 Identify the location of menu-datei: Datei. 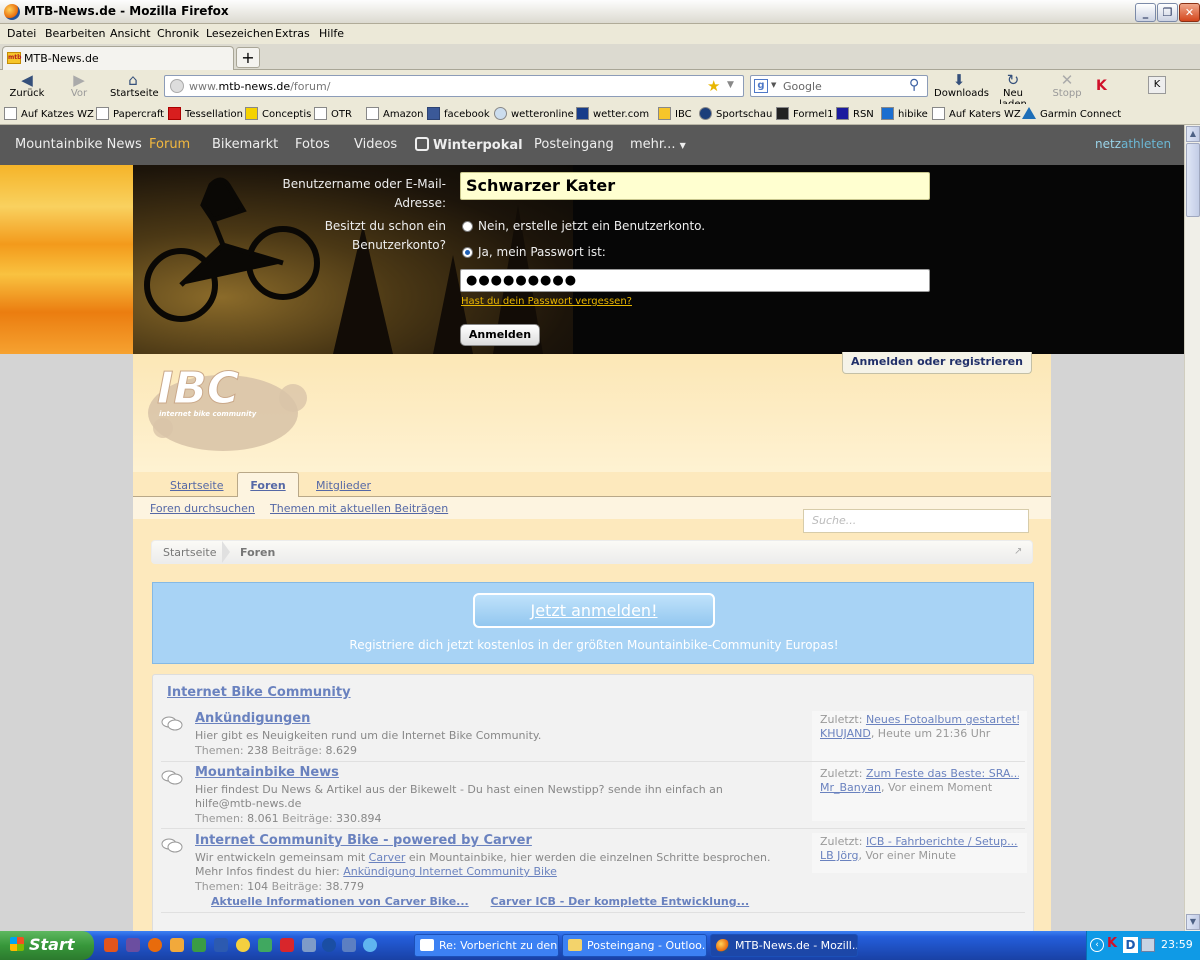
(21, 33).